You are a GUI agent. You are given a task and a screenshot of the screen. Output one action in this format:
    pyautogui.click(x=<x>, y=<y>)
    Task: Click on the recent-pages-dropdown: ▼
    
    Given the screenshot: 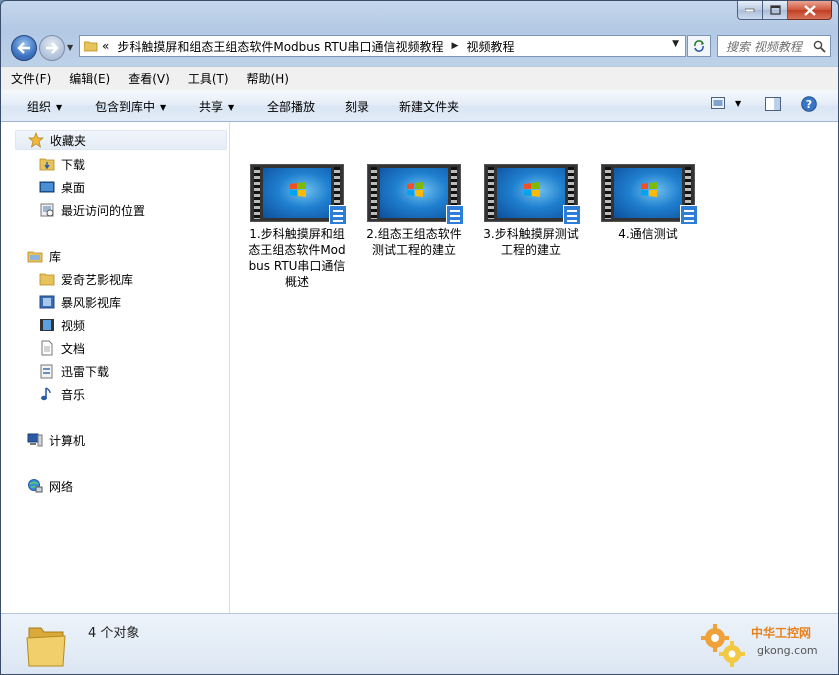 What is the action you would take?
    pyautogui.click(x=70, y=47)
    